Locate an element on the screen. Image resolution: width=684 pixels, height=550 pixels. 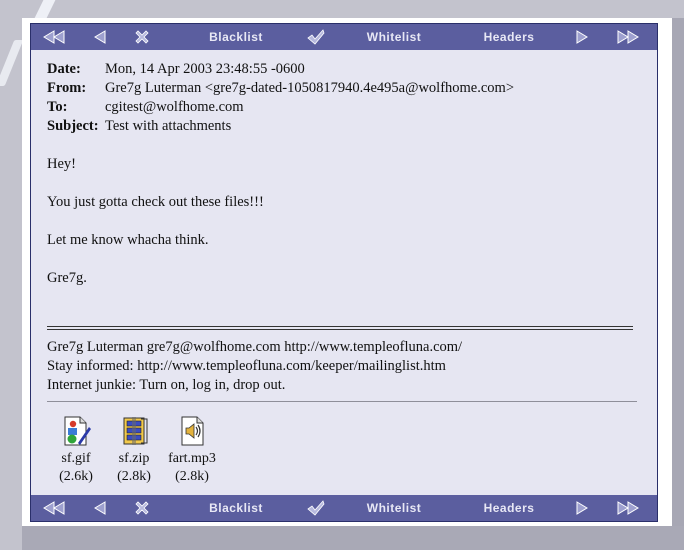
top-toolbar: Blacklist Whitelist Headers is located at coordinates (344, 37).